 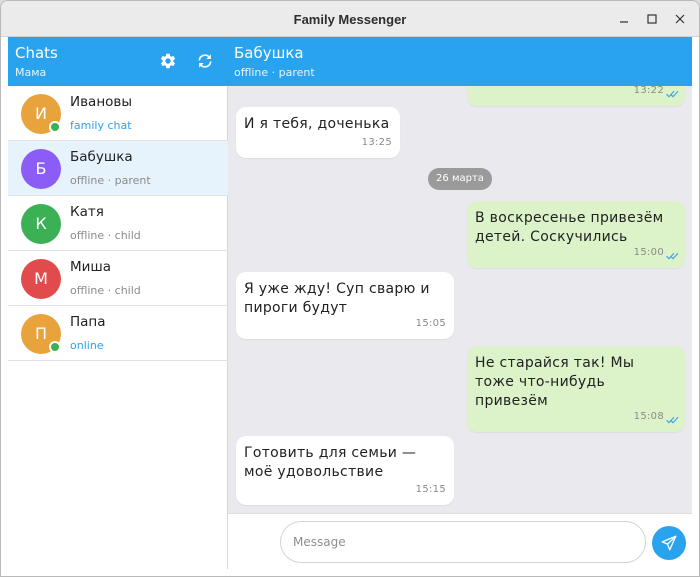 I want to click on settings-button, so click(x=168, y=61).